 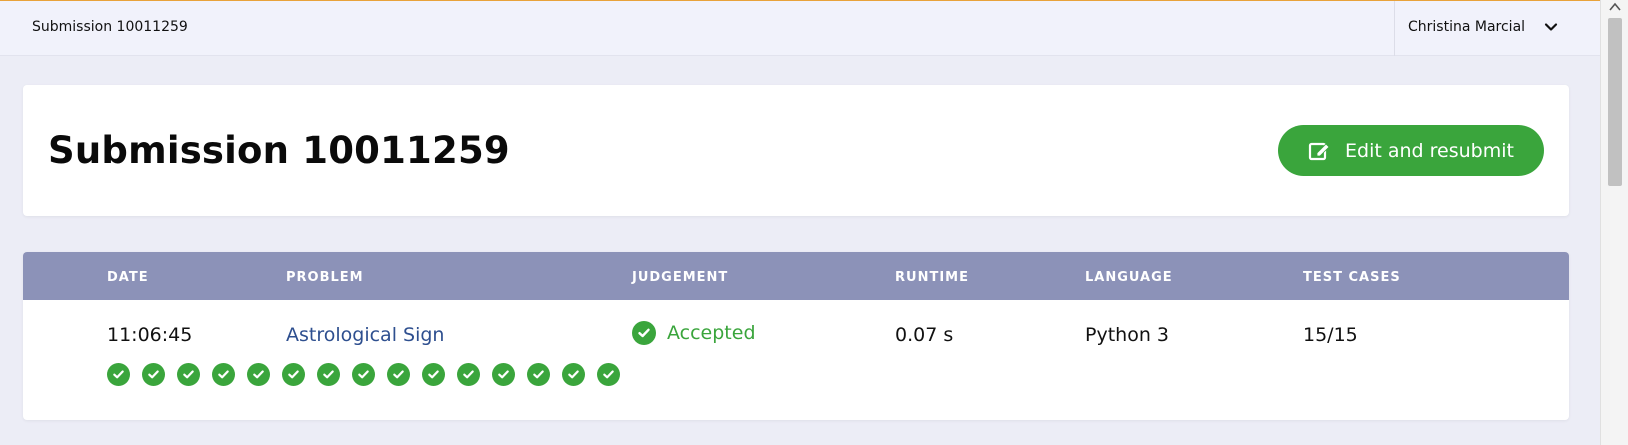 I want to click on edit-and-resubmit-button: Edit and resubmit, so click(x=1411, y=150).